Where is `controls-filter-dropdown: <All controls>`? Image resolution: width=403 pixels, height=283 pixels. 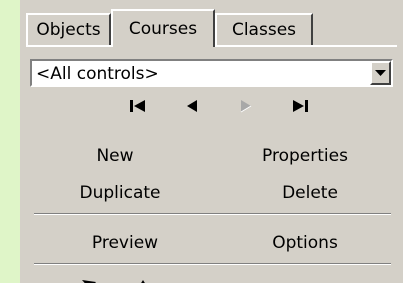 controls-filter-dropdown: <All controls> is located at coordinates (211, 73).